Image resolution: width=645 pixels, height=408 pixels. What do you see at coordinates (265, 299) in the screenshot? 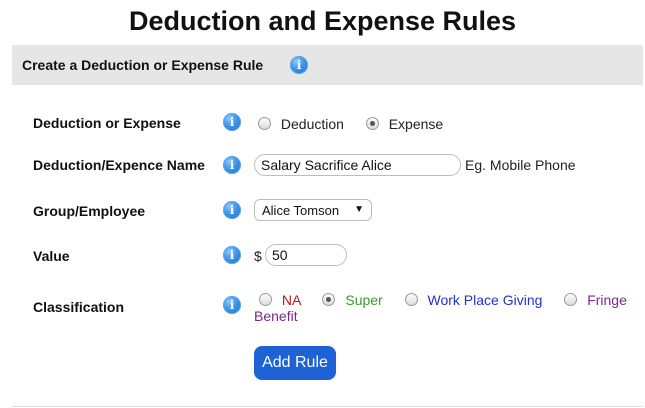
I see `na-radio` at bounding box center [265, 299].